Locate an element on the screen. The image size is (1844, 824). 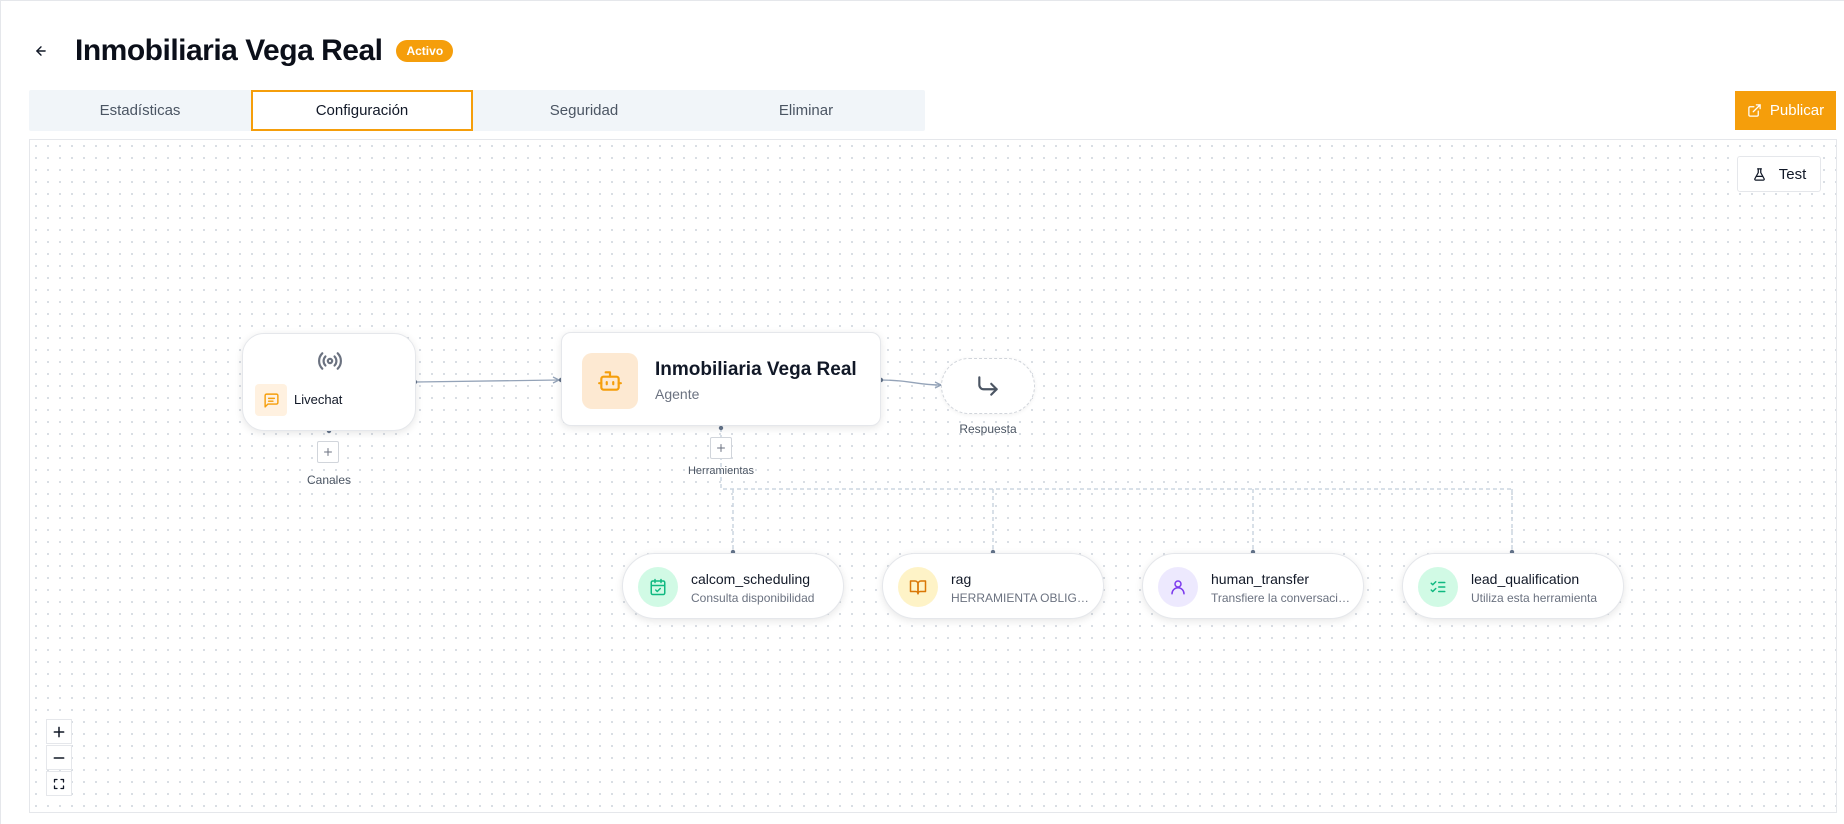
tab-seguridad: Seguridad is located at coordinates (584, 110).